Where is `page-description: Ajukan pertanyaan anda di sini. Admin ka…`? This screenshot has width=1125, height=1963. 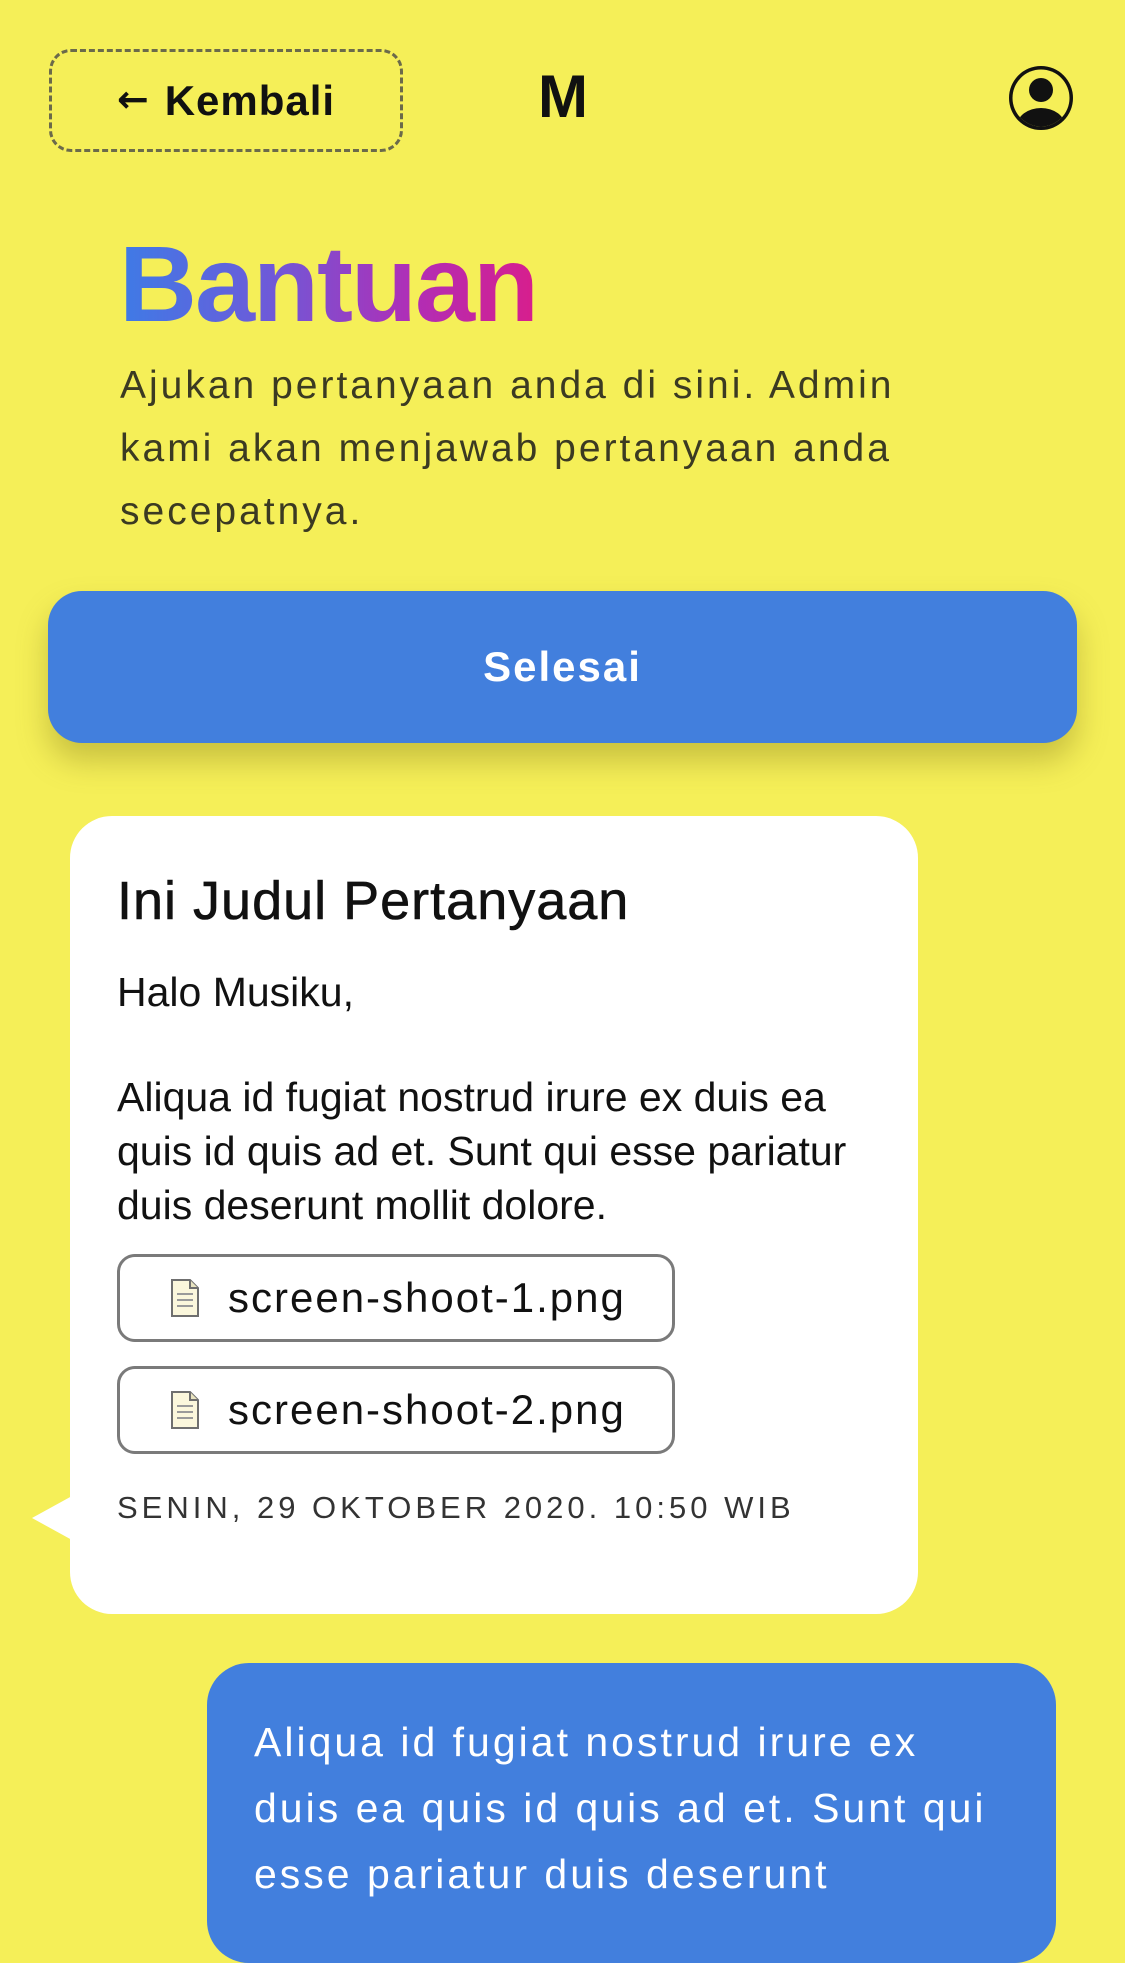 page-description: Ajukan pertanyaan anda di sini. Admin ka… is located at coordinates (507, 448).